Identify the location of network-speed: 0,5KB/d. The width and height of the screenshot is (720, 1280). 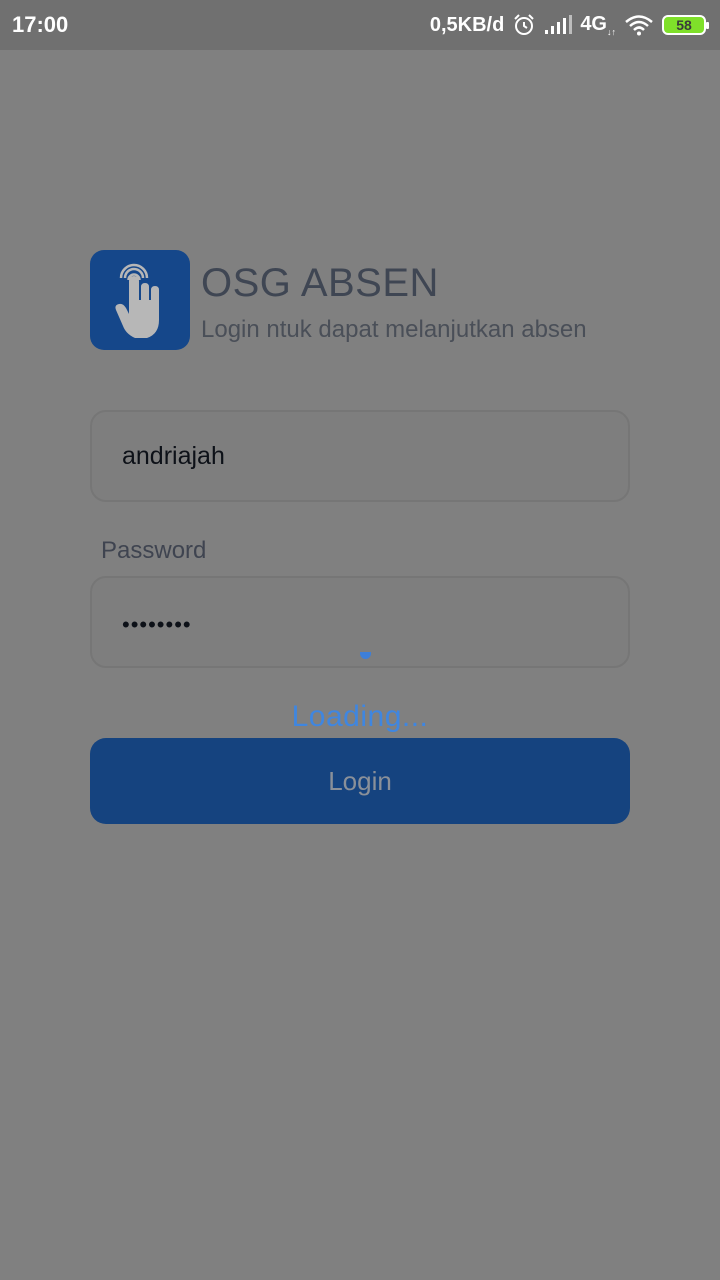
(467, 24).